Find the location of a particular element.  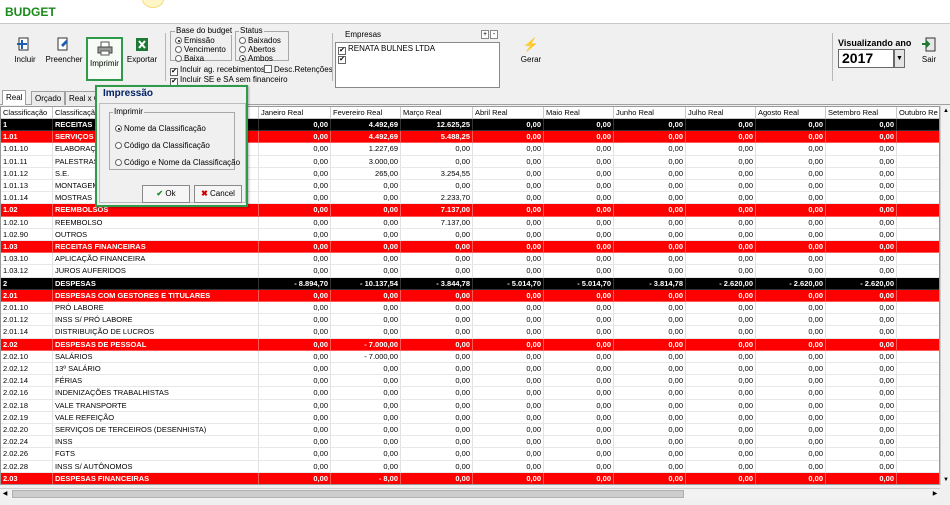

empresas-list: ✔ RENATA BULNES LTDA ✔ is located at coordinates (417, 65).